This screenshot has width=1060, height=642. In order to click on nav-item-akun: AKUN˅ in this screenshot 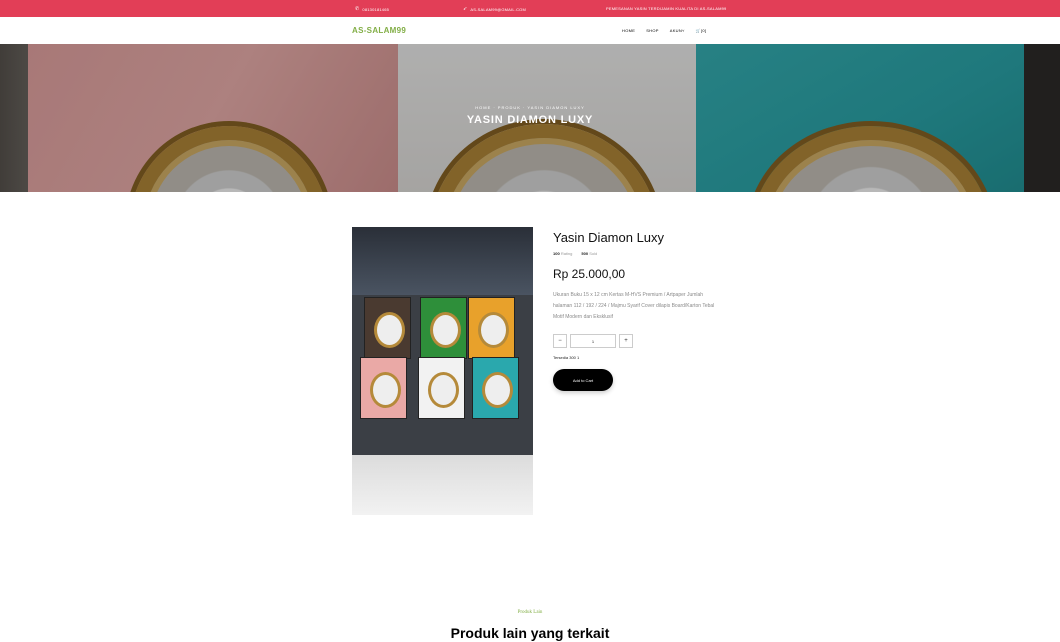, I will do `click(677, 30)`.